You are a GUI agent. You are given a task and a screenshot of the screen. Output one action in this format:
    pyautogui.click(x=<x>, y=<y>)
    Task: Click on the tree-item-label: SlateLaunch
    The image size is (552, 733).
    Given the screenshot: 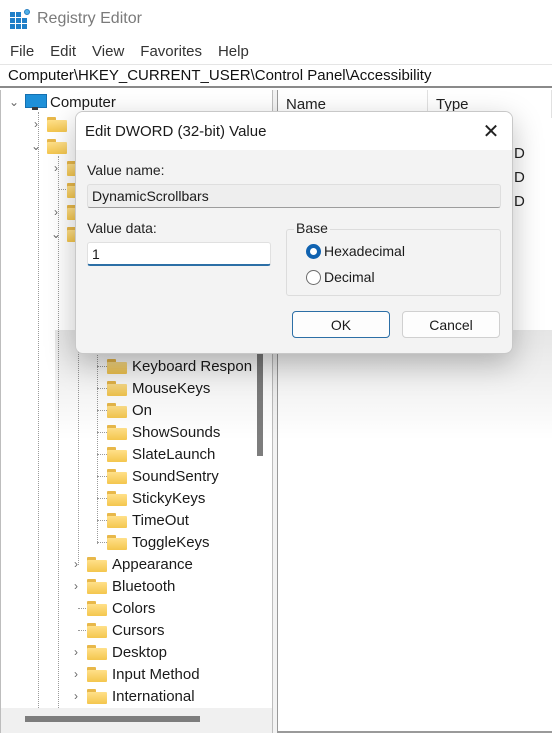 What is the action you would take?
    pyautogui.click(x=174, y=454)
    